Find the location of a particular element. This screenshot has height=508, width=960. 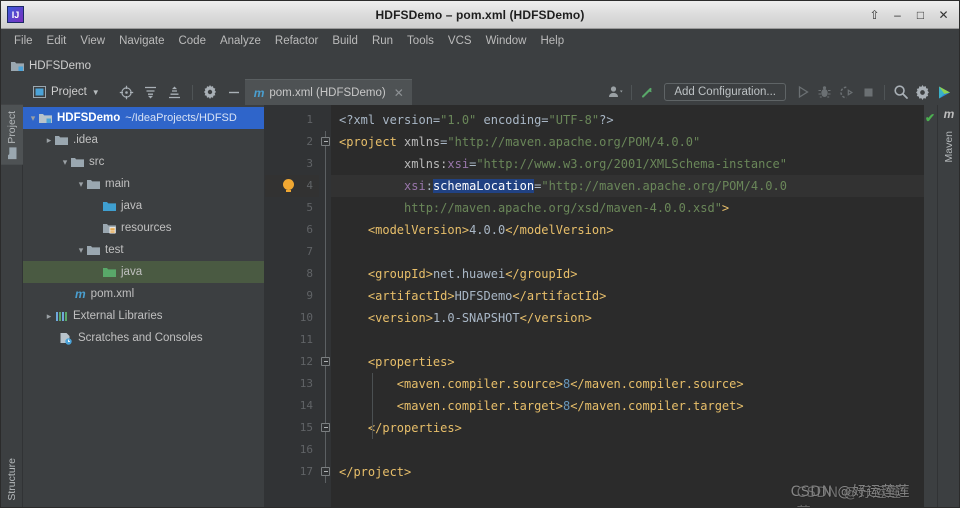

tree-row-hdfsdemo: ▾ HDFSDemo ~/IdeaProjects/HDFSD is located at coordinates (143, 118).